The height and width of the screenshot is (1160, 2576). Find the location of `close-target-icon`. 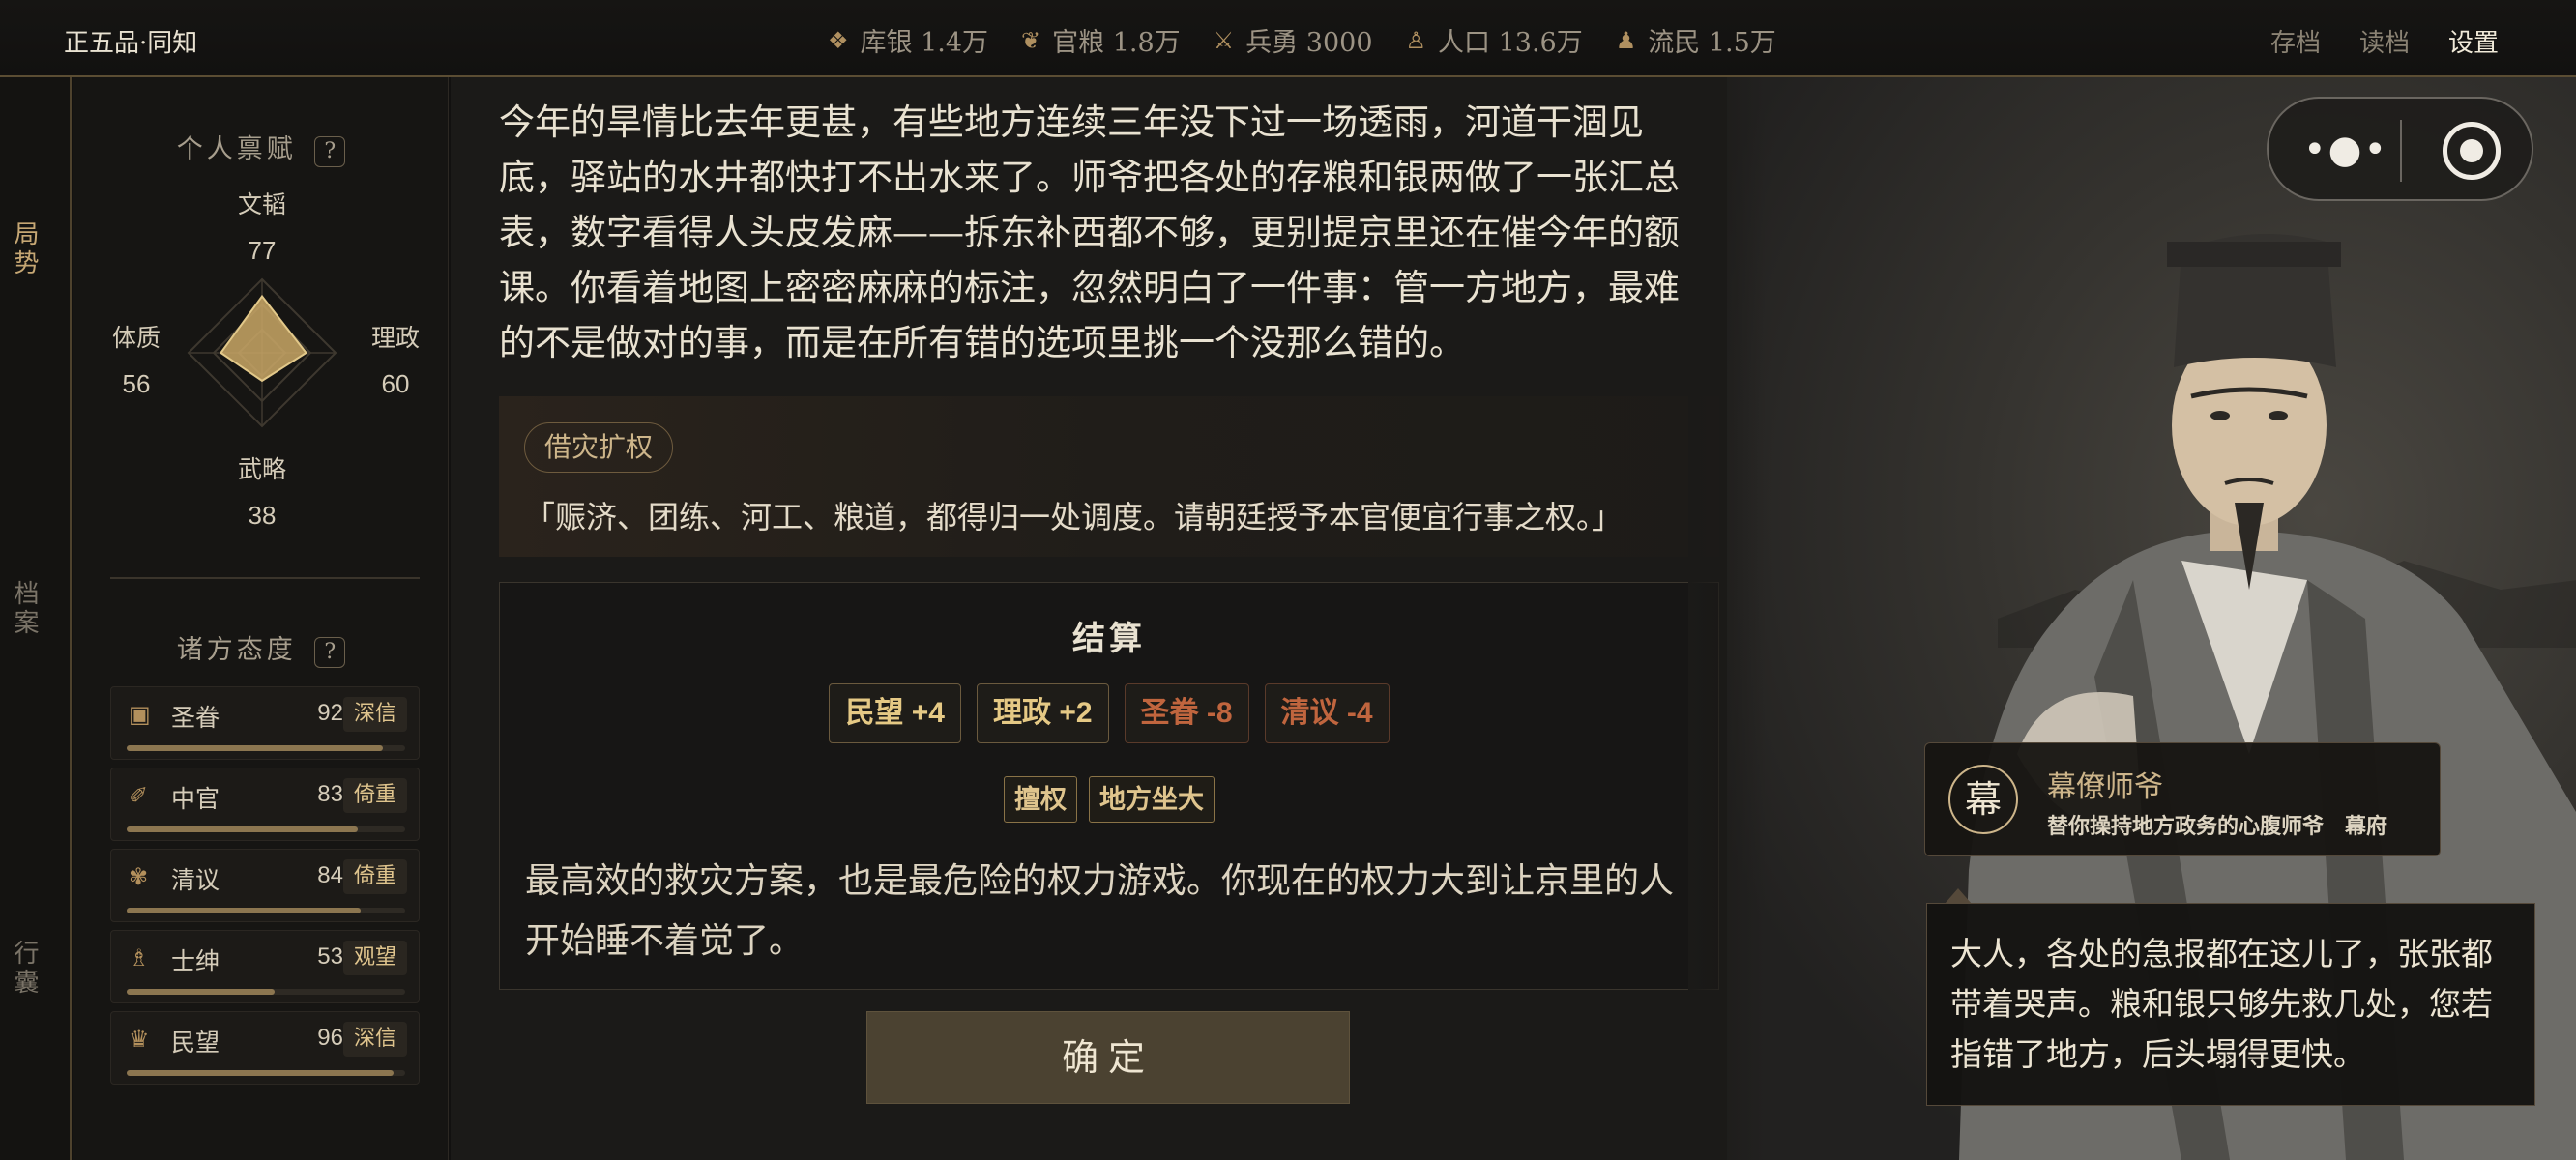

close-target-icon is located at coordinates (2472, 151).